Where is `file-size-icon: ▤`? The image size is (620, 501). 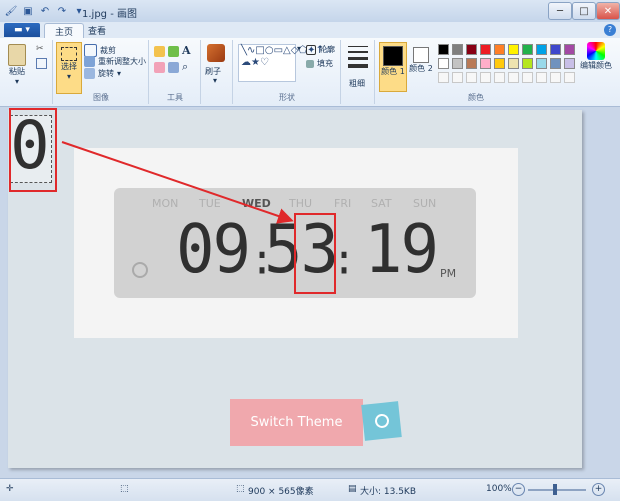 file-size-icon: ▤ is located at coordinates (352, 489).